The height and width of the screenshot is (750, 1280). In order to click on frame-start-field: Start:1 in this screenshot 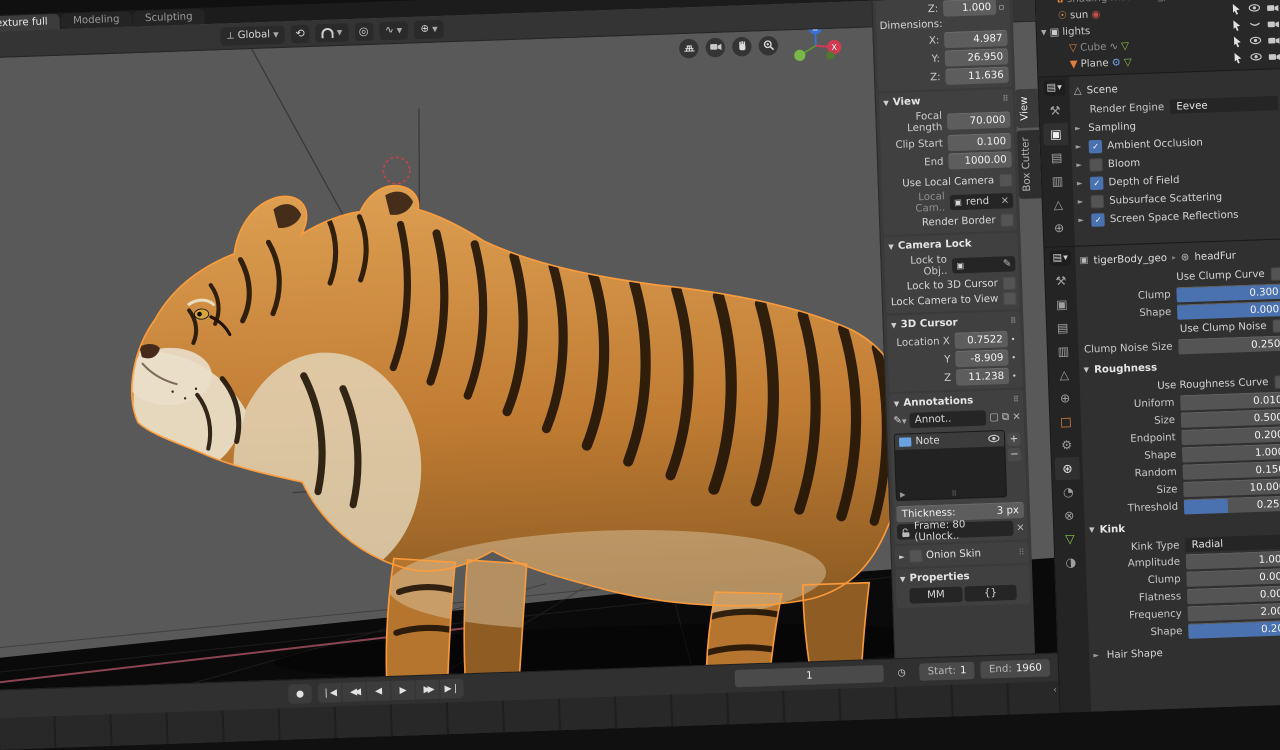, I will do `click(947, 671)`.